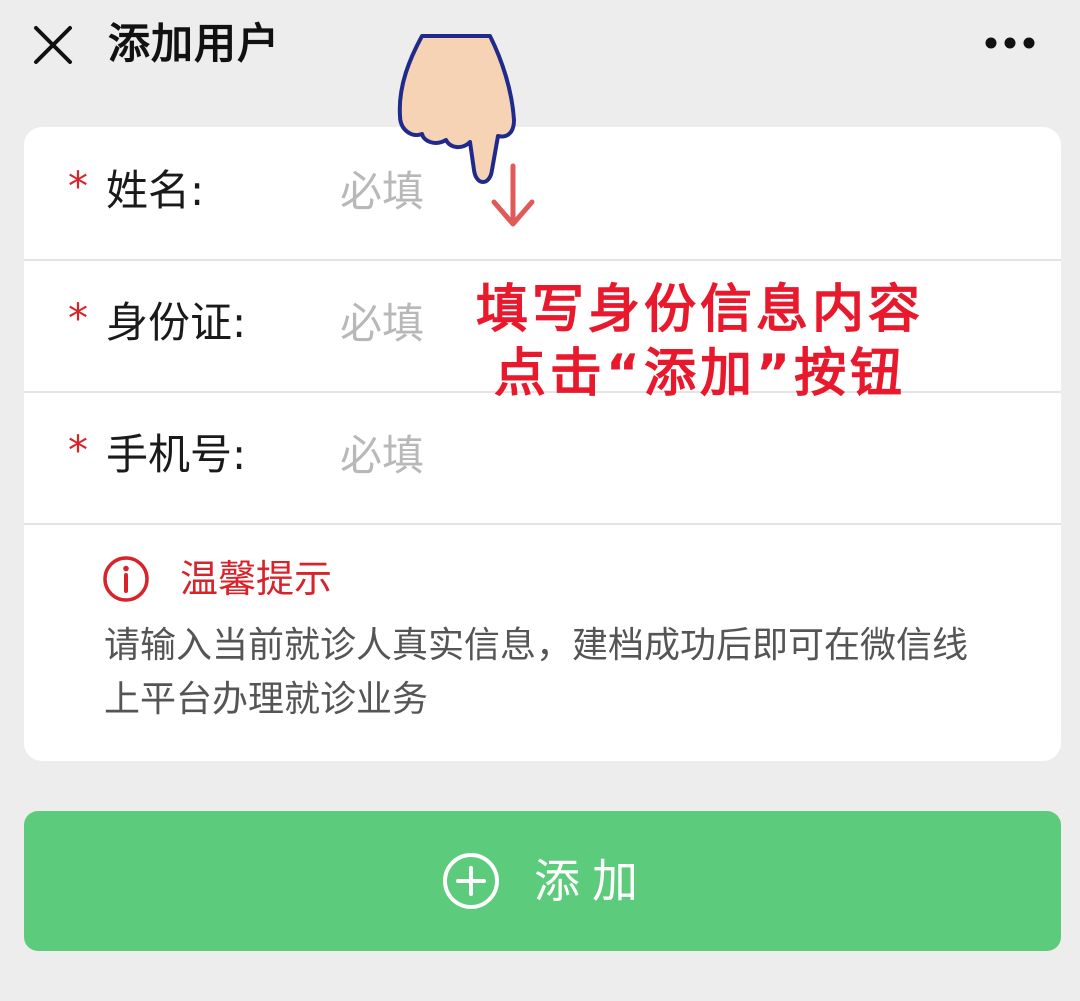 The width and height of the screenshot is (1080, 1001). What do you see at coordinates (53, 45) in the screenshot?
I see `close-icon` at bounding box center [53, 45].